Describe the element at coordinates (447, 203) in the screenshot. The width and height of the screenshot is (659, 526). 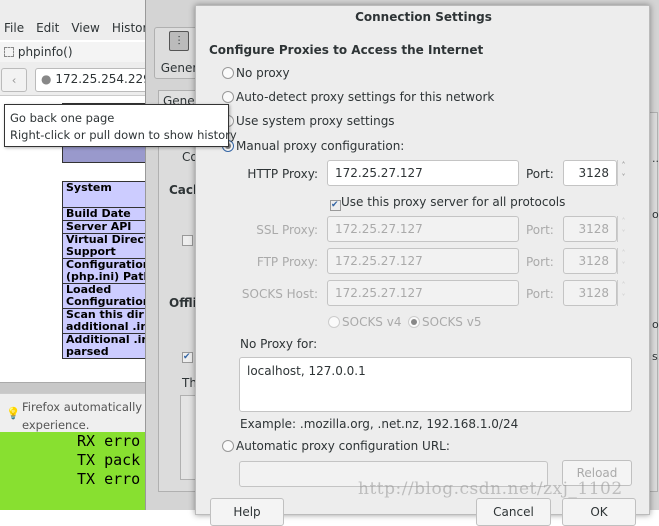
I see `use-all-protocols-checkbox: ✔ Use this proxy server for all protocols` at that location.